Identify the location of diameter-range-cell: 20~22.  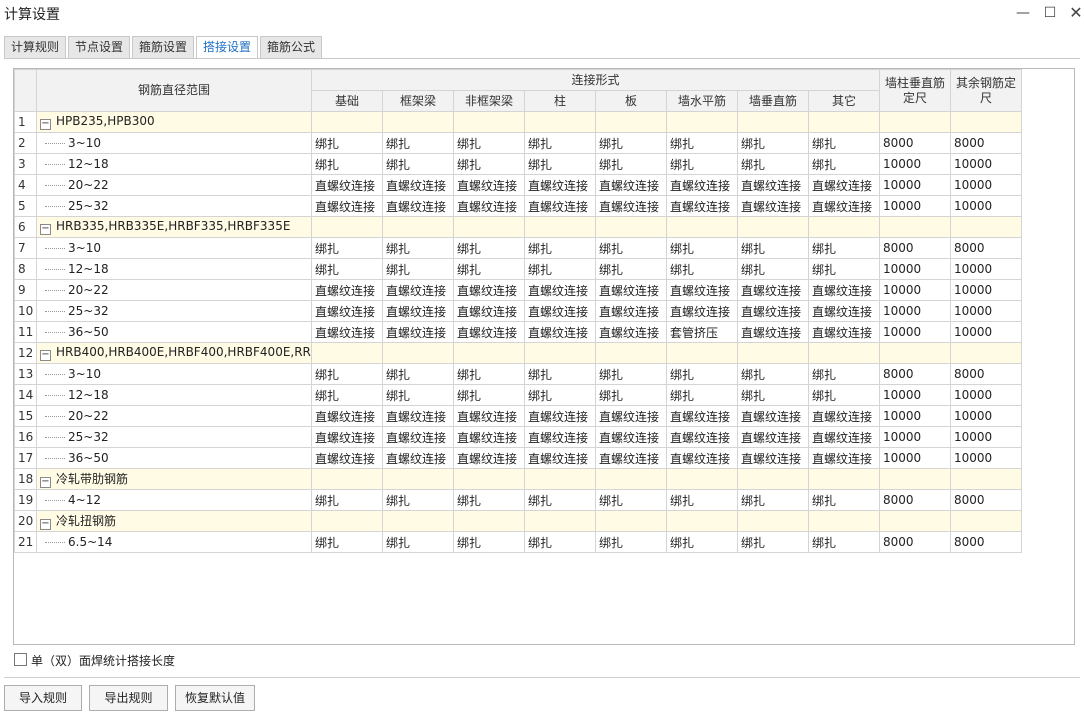
(174, 416).